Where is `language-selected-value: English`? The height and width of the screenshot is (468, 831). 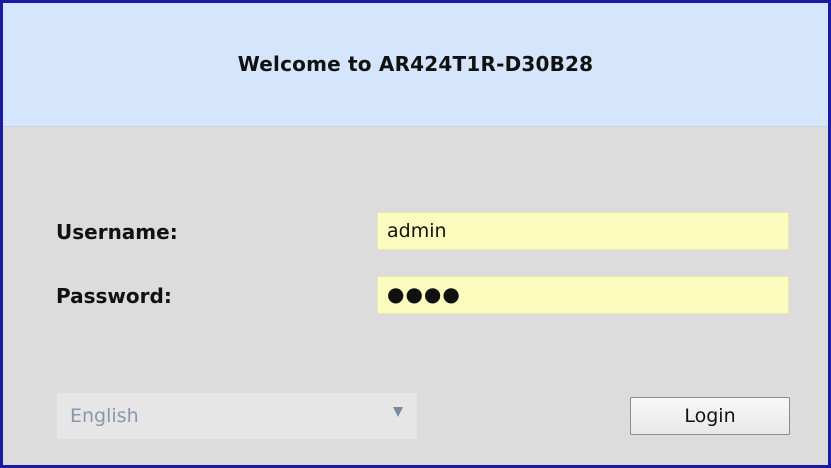 language-selected-value: English is located at coordinates (104, 416).